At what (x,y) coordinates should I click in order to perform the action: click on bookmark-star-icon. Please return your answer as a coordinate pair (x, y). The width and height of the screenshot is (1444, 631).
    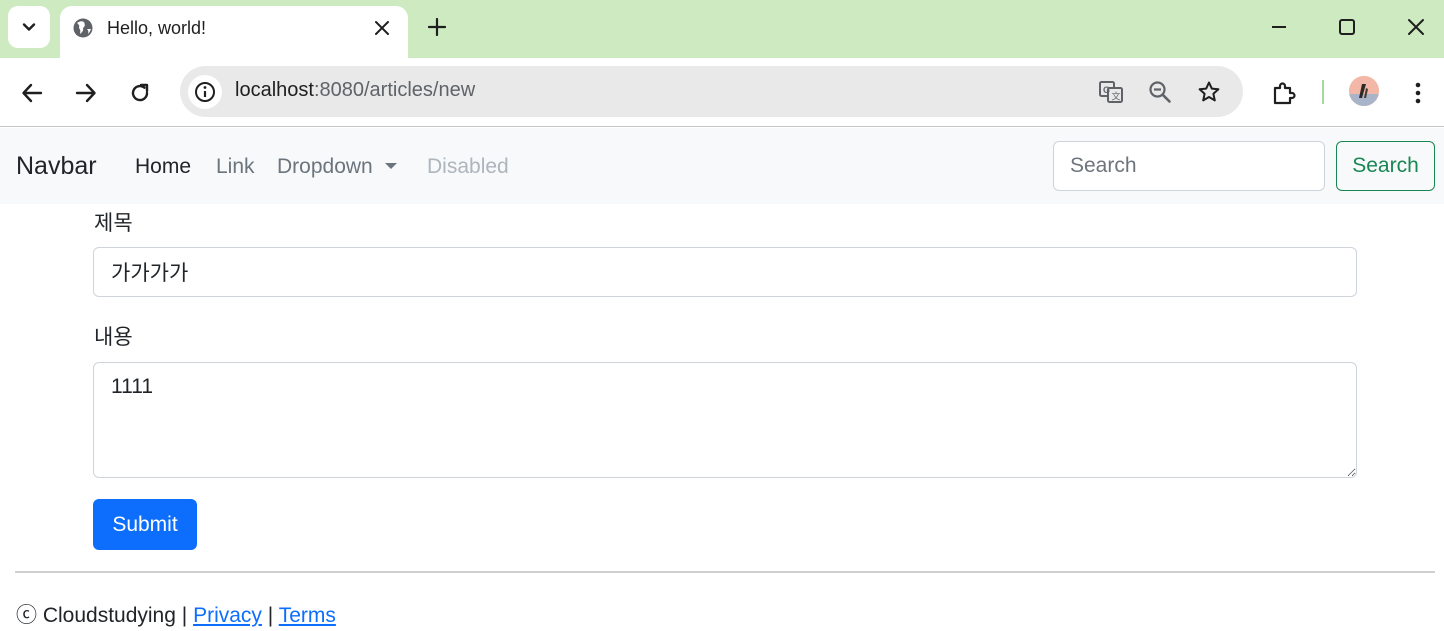
    Looking at the image, I should click on (1209, 91).